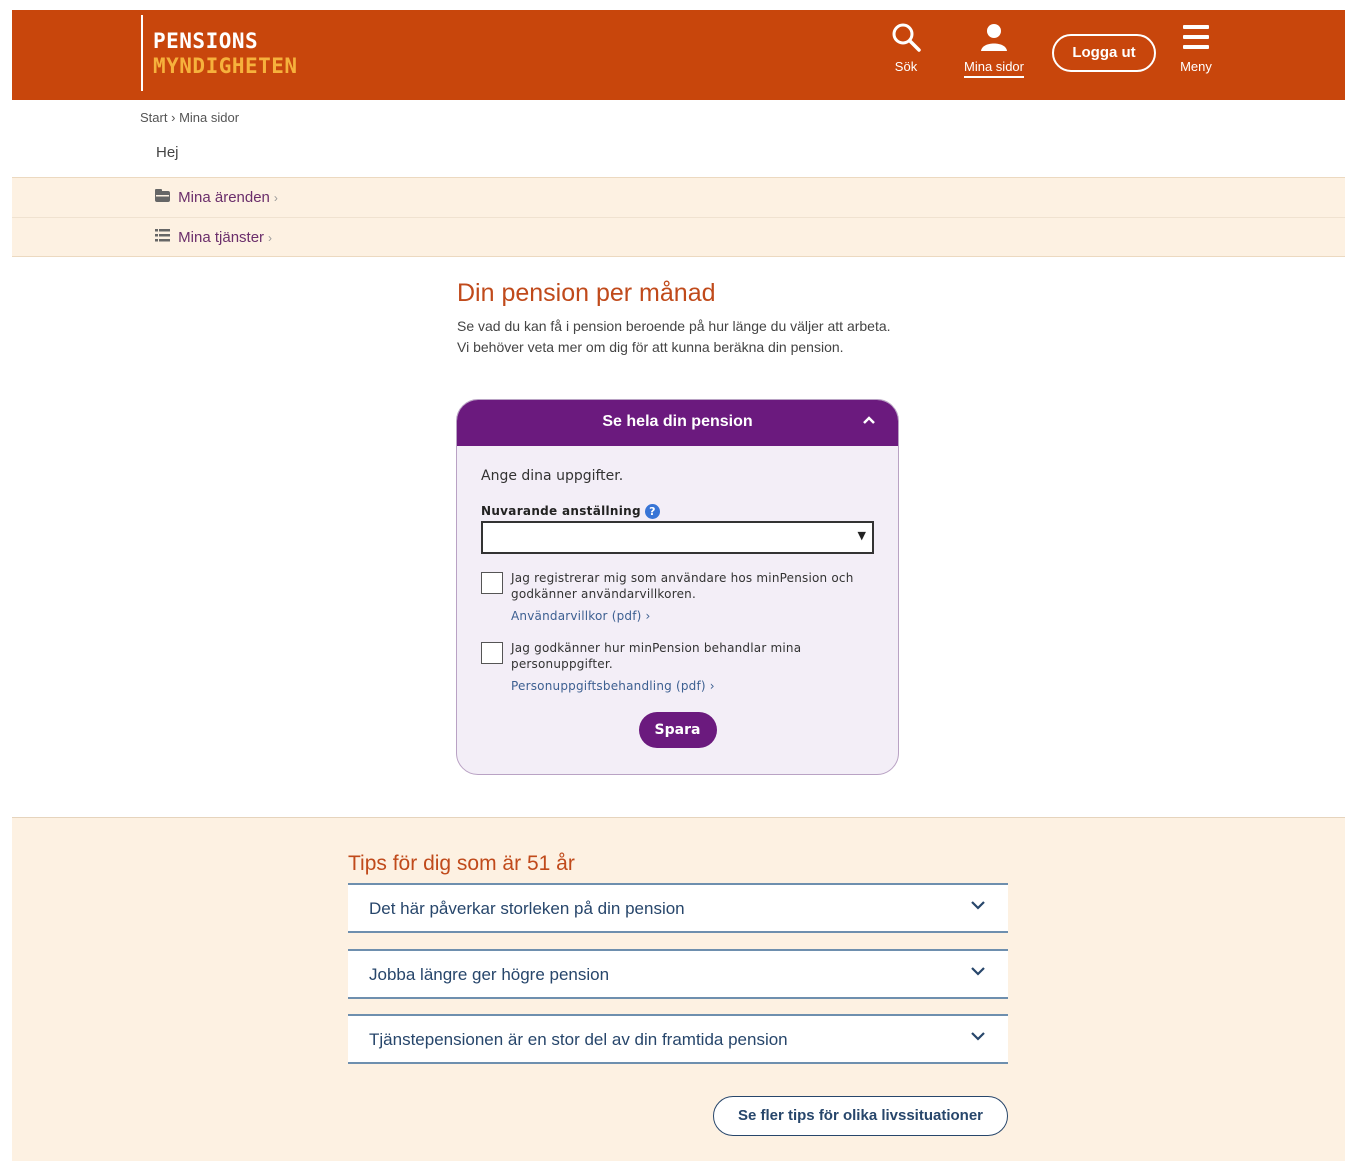 This screenshot has height=1161, width=1345. I want to click on menu-button: Meny, so click(1196, 48).